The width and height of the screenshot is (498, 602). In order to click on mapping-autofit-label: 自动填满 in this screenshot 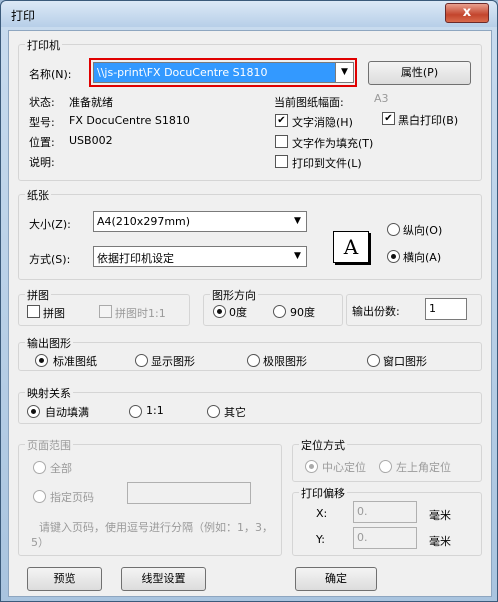, I will do `click(67, 412)`.